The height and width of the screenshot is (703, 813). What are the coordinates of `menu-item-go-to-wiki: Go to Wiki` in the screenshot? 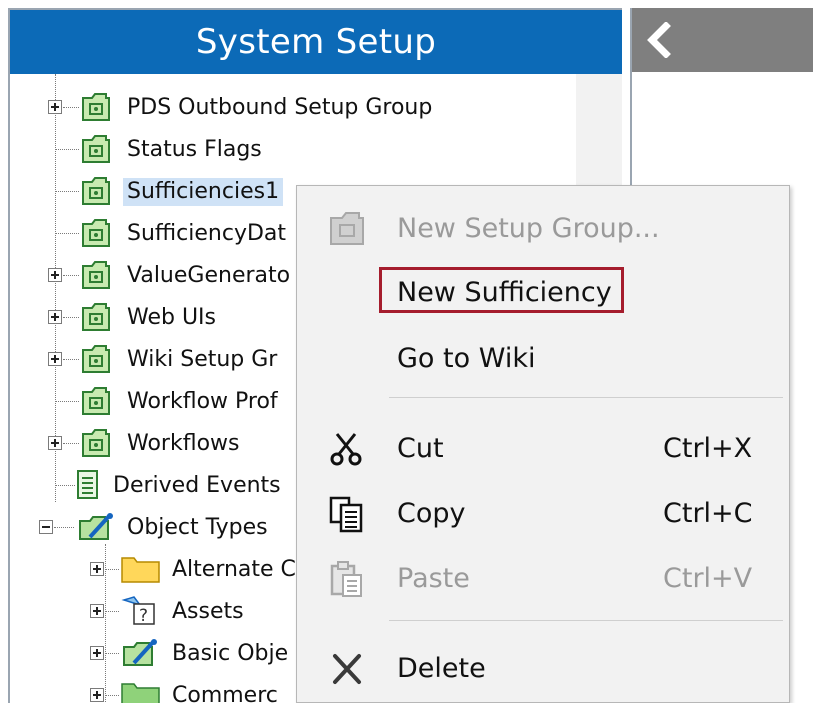 It's located at (544, 358).